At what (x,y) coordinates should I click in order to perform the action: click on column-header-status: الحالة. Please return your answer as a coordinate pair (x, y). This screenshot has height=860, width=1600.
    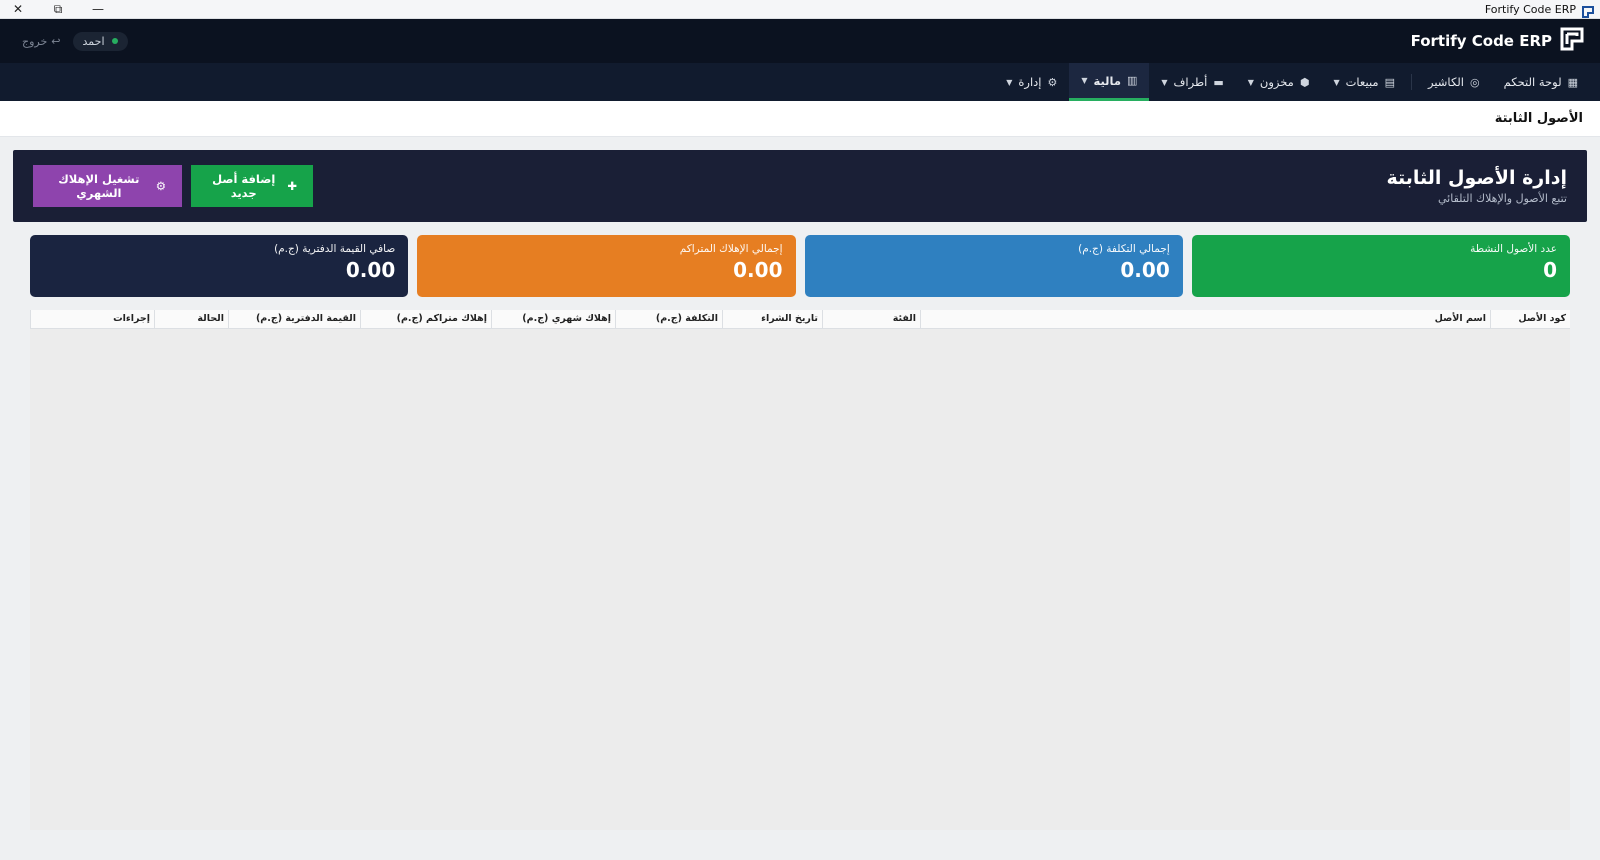
    Looking at the image, I should click on (191, 319).